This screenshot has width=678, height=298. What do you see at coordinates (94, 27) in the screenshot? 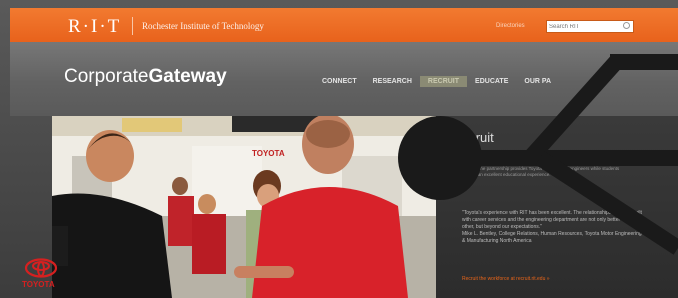
I see `rit-logo: R·I·T` at bounding box center [94, 27].